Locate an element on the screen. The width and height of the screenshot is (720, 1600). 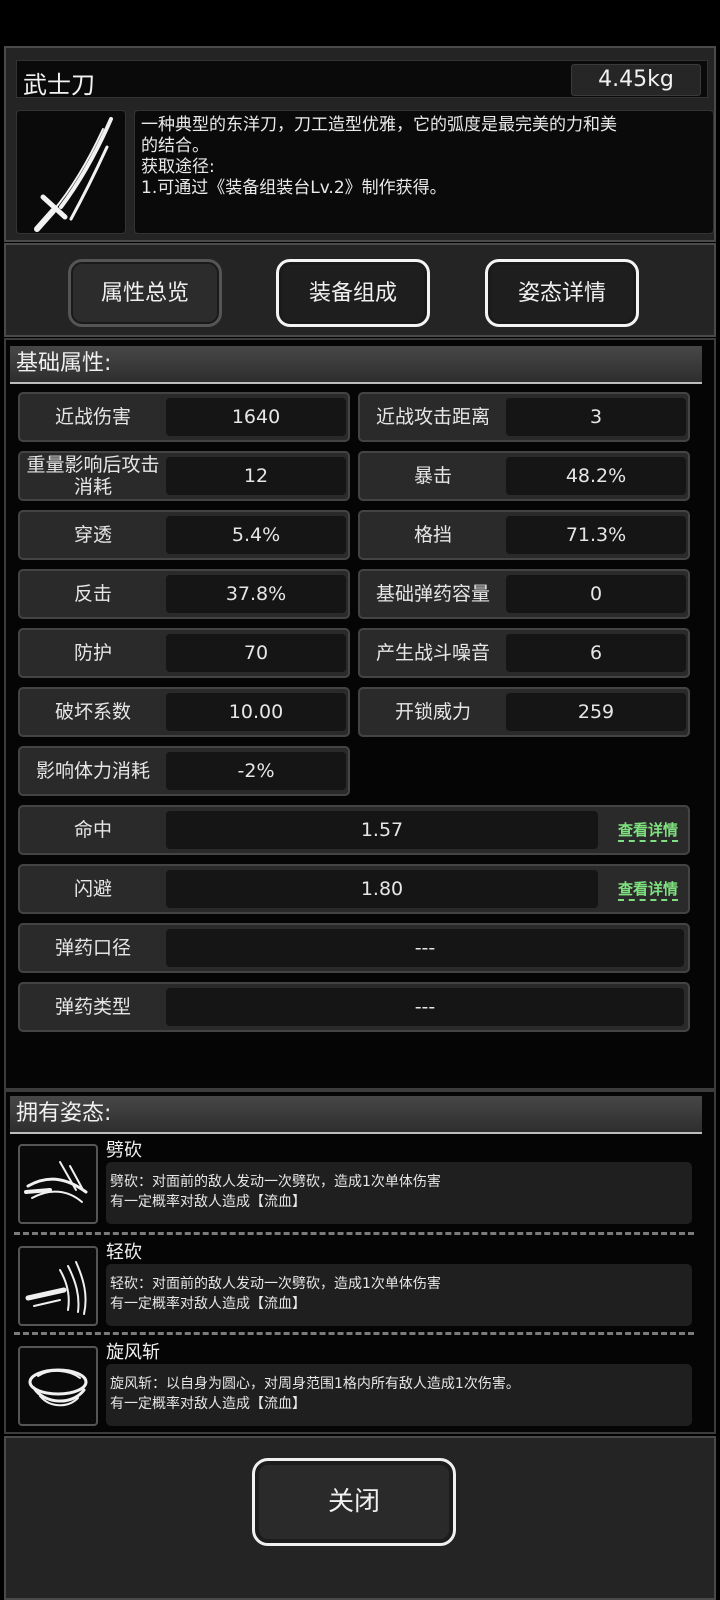
footer-panel: 关闭 is located at coordinates (360, 1518).